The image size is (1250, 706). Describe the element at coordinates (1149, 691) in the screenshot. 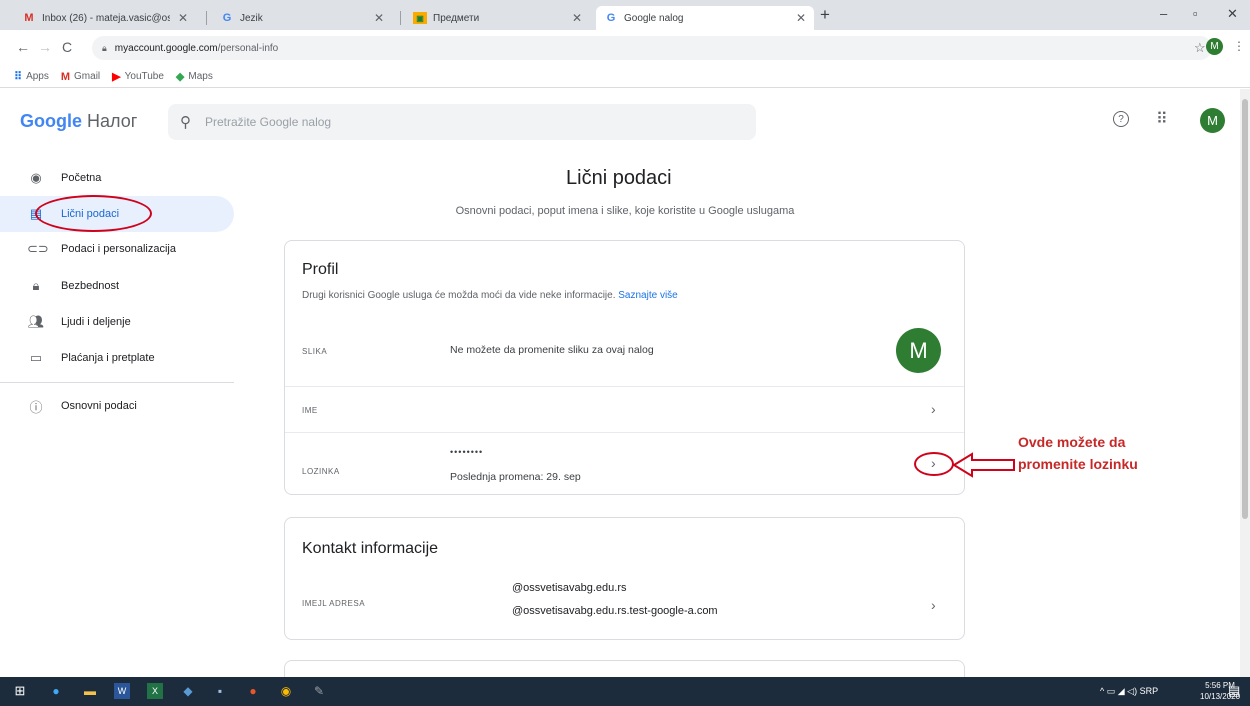

I see `language-indicator: SRP` at that location.